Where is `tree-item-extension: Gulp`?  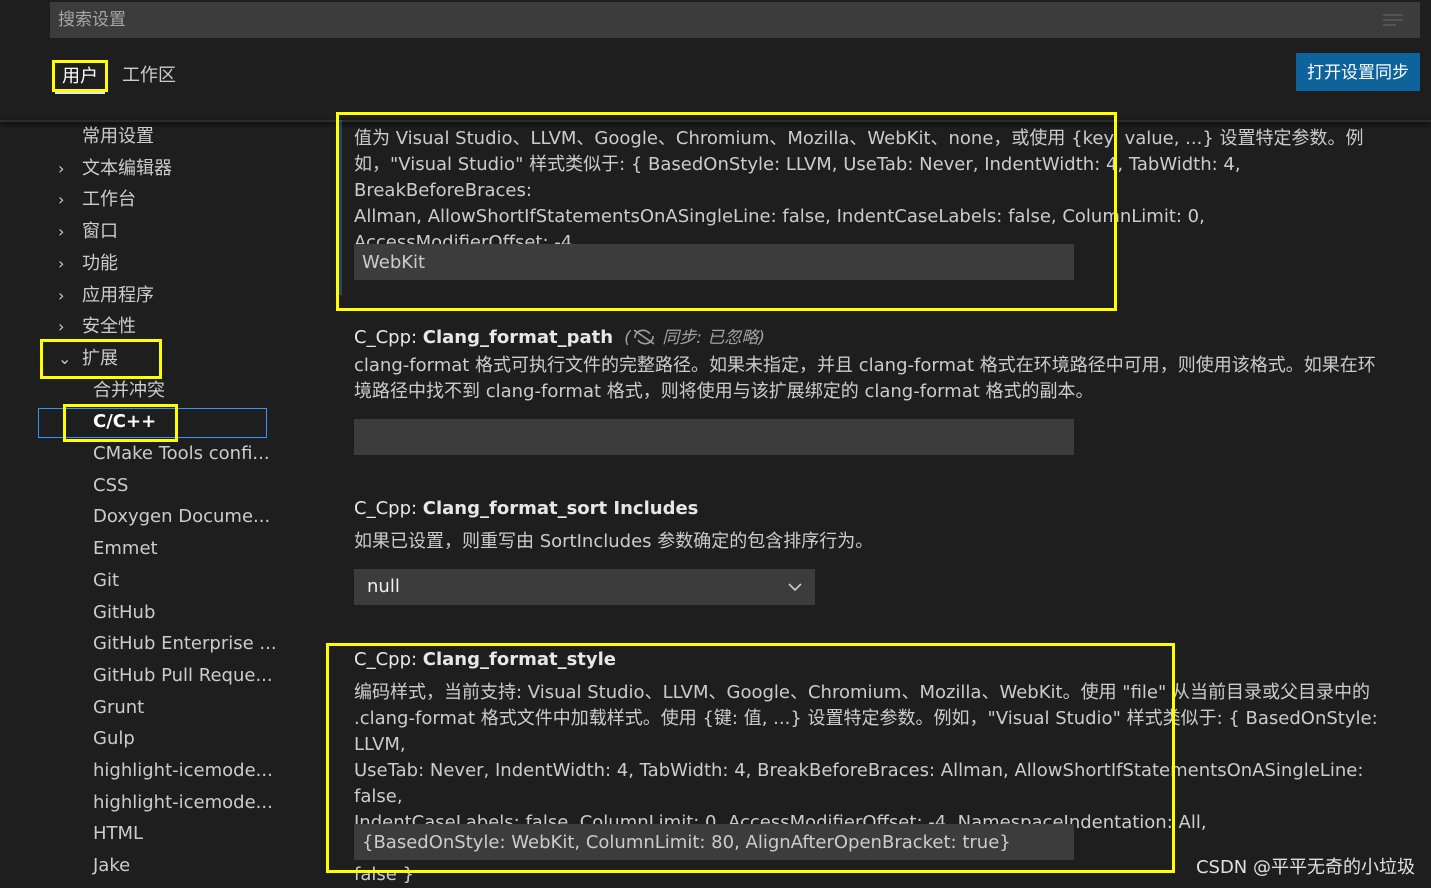
tree-item-extension: Gulp is located at coordinates (154, 739).